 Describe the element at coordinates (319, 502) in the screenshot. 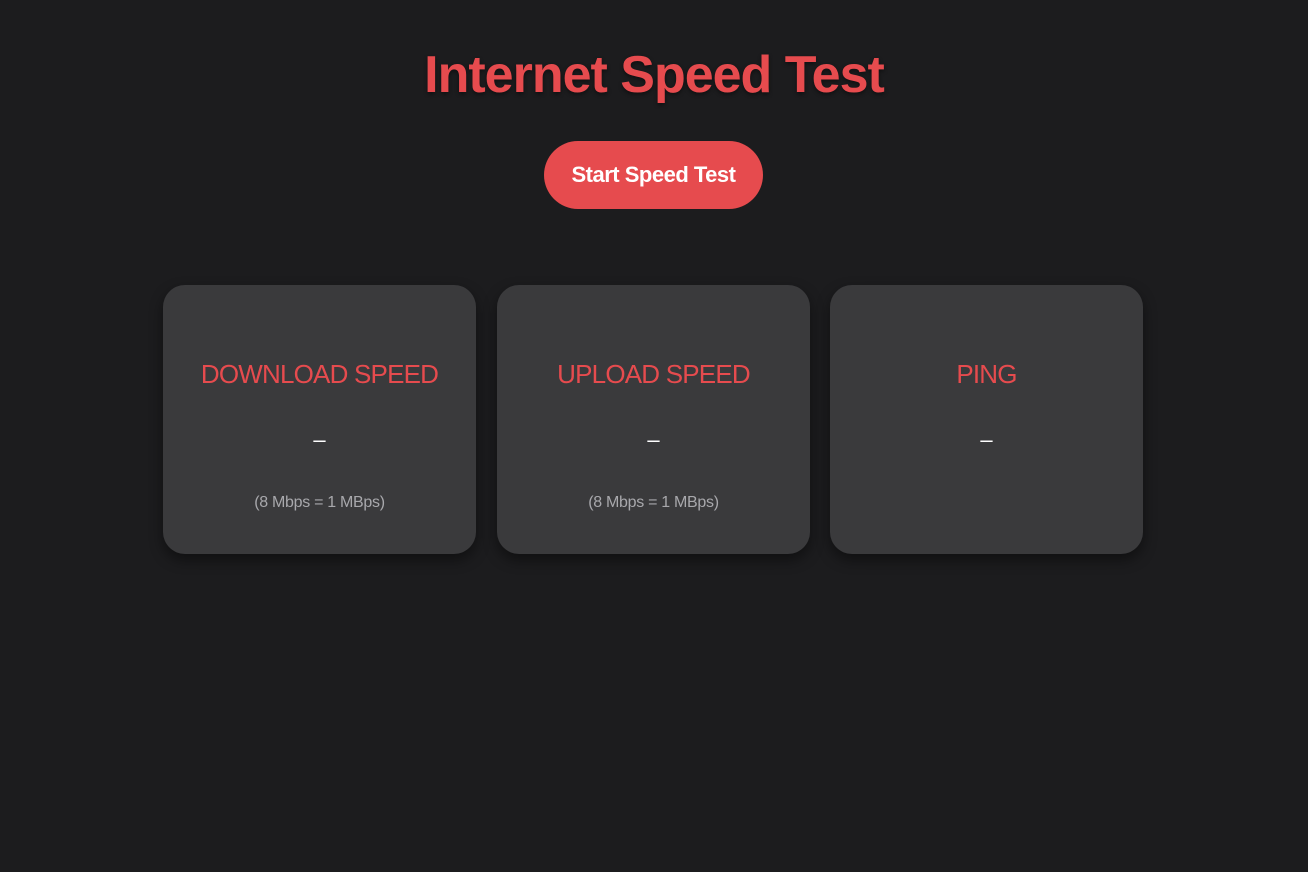

I see `download-speed-note: (8 Mbps = 1 MBps)` at that location.